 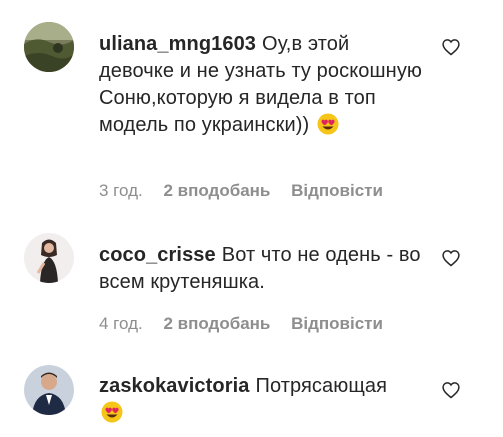 I want to click on woman-avatar-icon, so click(x=49, y=258).